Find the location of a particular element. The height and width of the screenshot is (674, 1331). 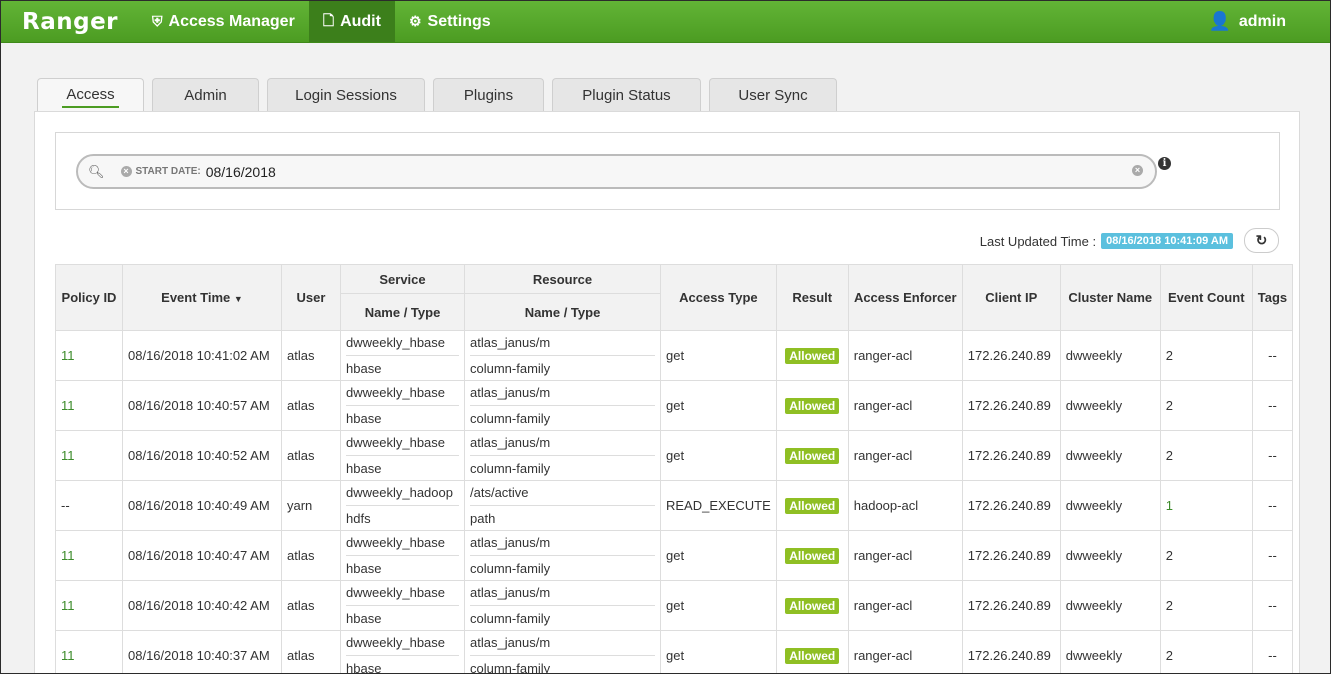

last-updated-label: Last Updated Time : is located at coordinates (1038, 241).